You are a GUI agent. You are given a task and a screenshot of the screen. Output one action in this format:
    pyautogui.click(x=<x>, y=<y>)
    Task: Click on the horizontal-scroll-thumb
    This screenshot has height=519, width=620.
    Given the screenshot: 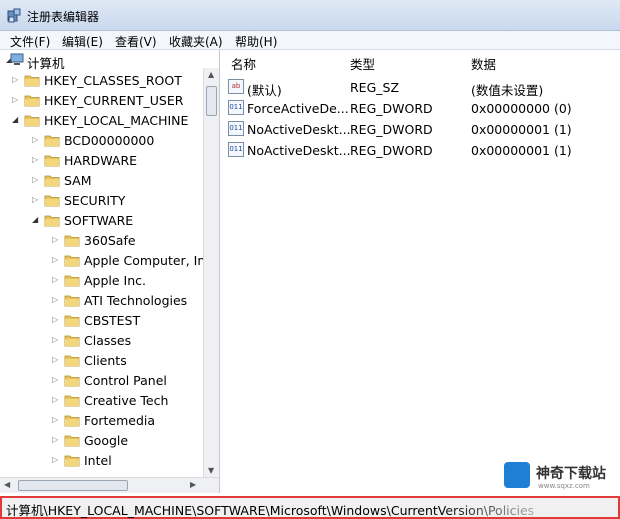 What is the action you would take?
    pyautogui.click(x=73, y=485)
    